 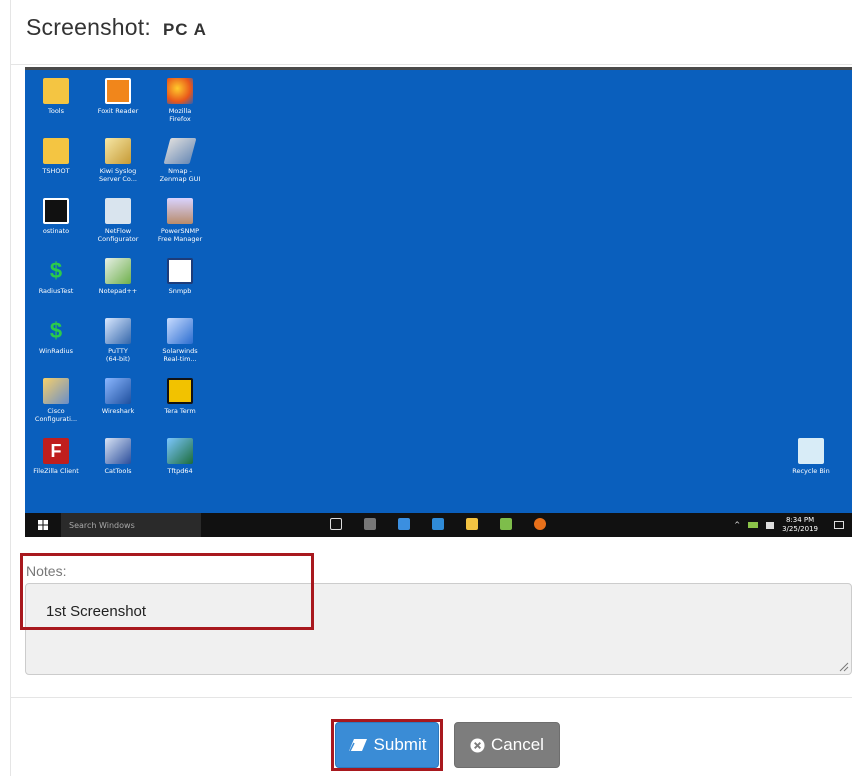 I want to click on tftpd-icon, so click(x=180, y=451).